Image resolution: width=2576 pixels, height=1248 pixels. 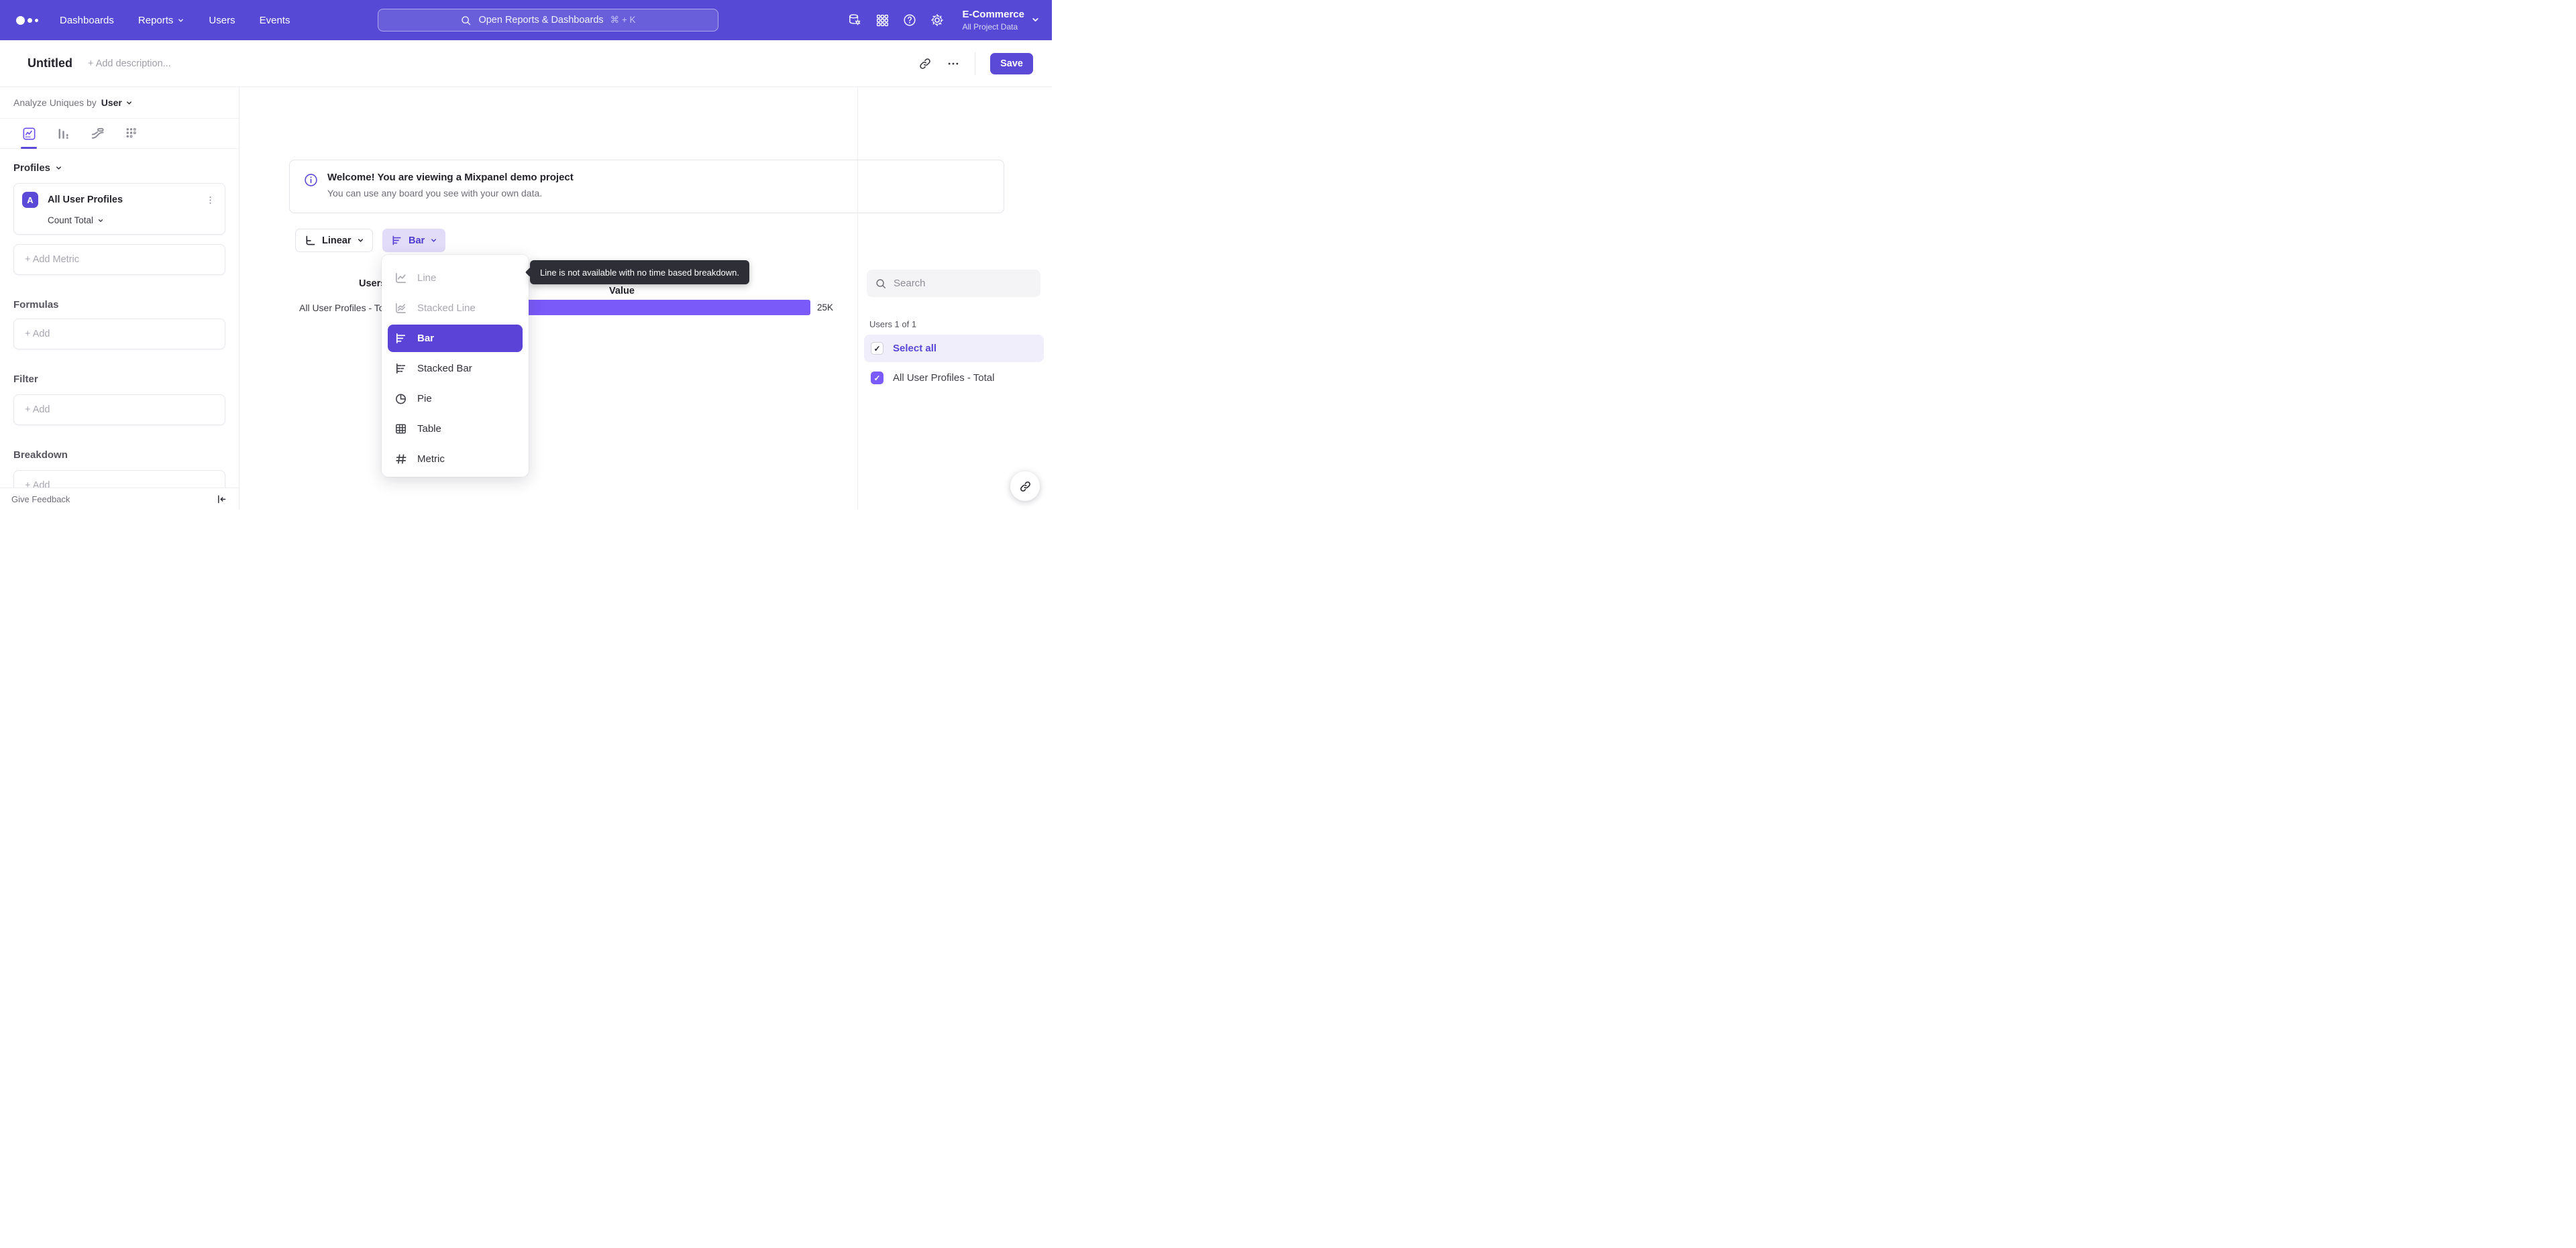 I want to click on chart-type-selector-button: Bar, so click(x=414, y=240).